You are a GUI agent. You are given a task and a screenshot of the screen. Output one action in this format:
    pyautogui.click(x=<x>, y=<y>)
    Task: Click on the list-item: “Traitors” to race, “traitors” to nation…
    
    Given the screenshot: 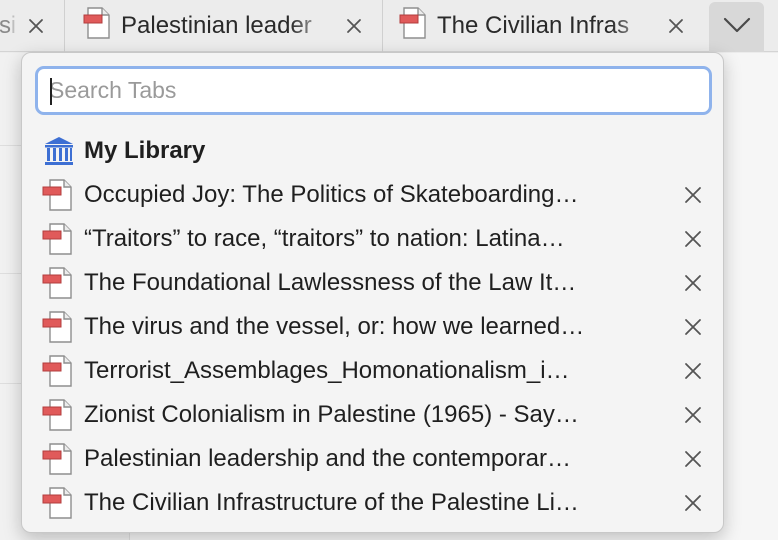 What is the action you would take?
    pyautogui.click(x=373, y=239)
    